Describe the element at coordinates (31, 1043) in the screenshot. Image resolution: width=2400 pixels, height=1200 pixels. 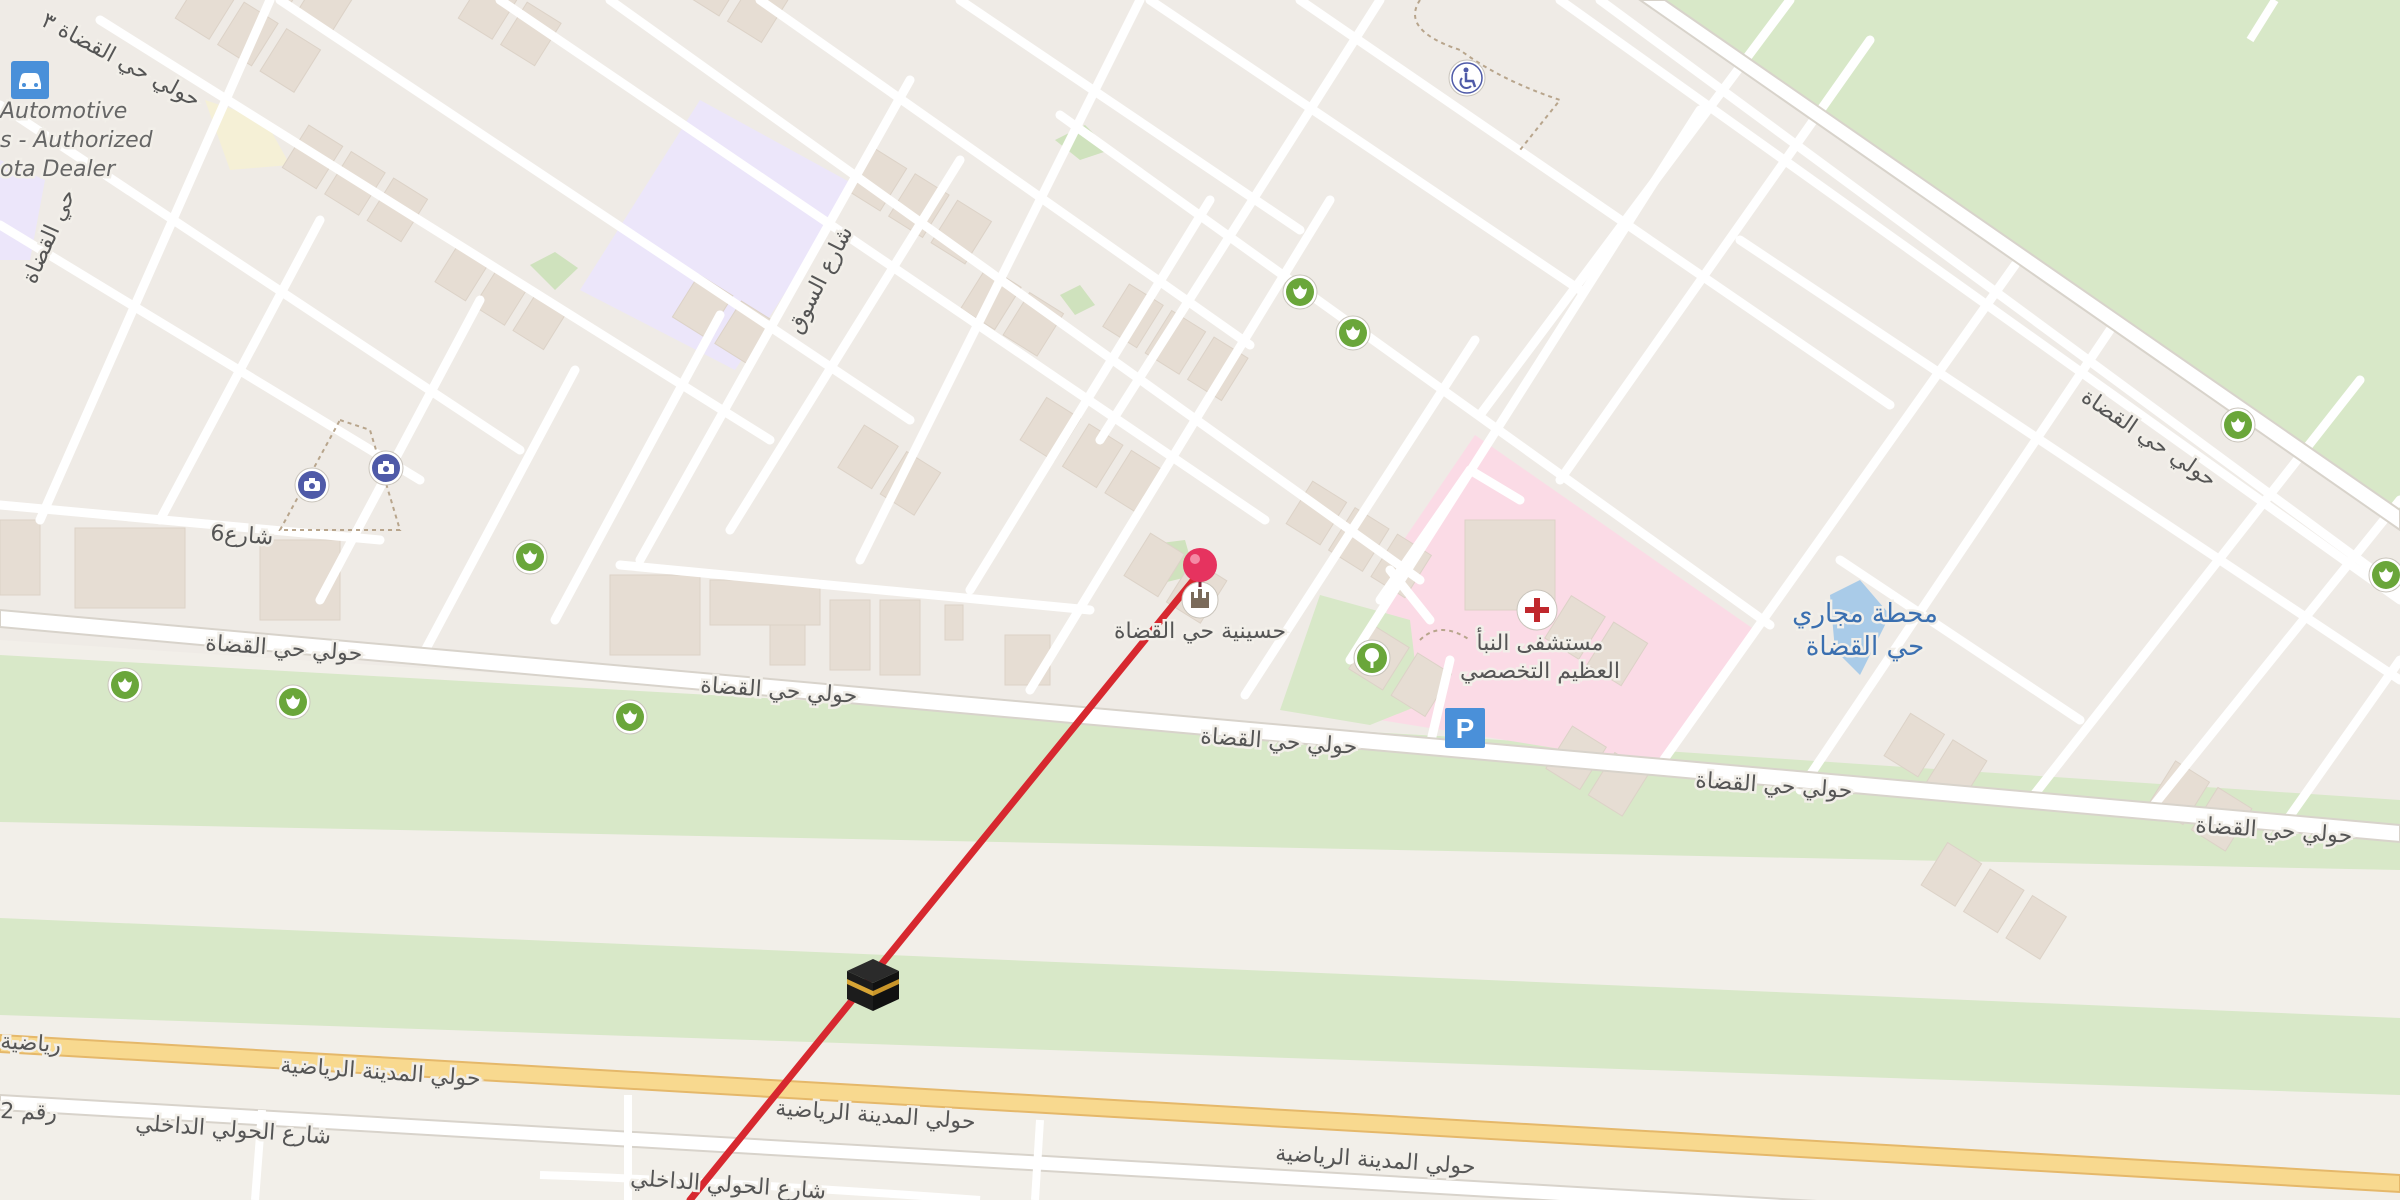
I see `label-road-madina-left: رياضية` at that location.